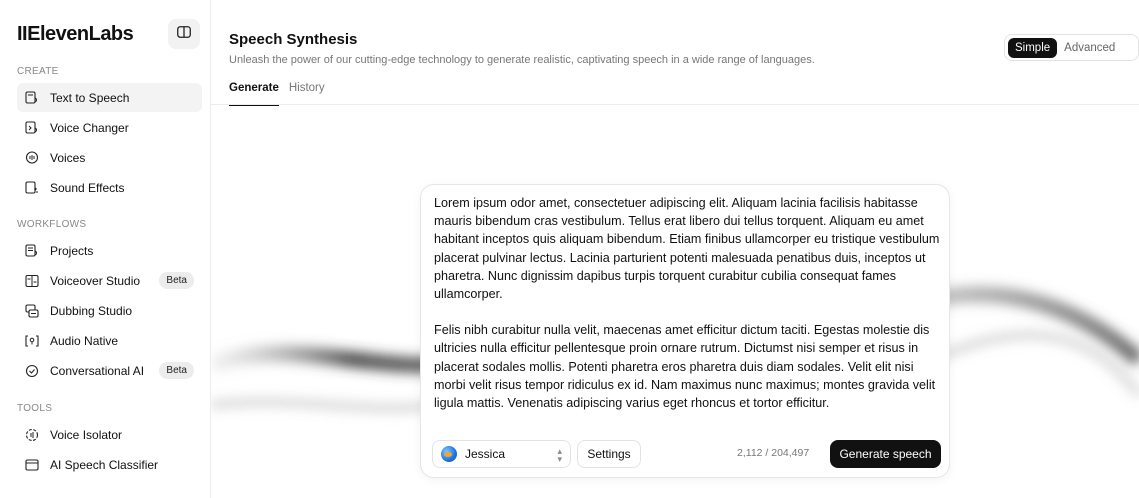 The height and width of the screenshot is (498, 1139). Describe the element at coordinates (609, 454) in the screenshot. I see `settings-button: Settings` at that location.